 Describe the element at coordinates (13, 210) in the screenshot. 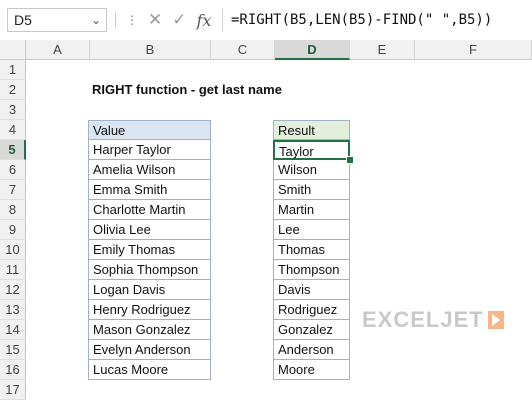

I see `row-header-8: 8` at that location.